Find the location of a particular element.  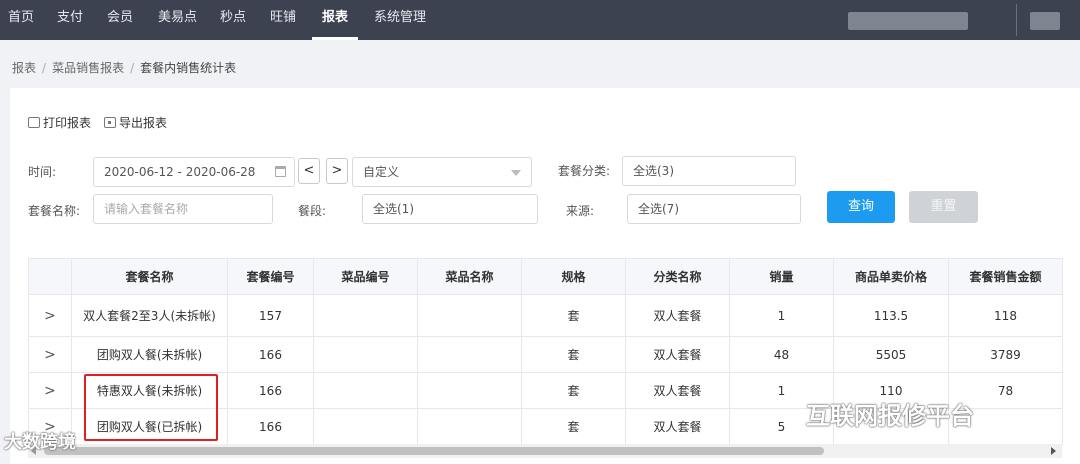

column-header-category: 分类名称 is located at coordinates (677, 276).